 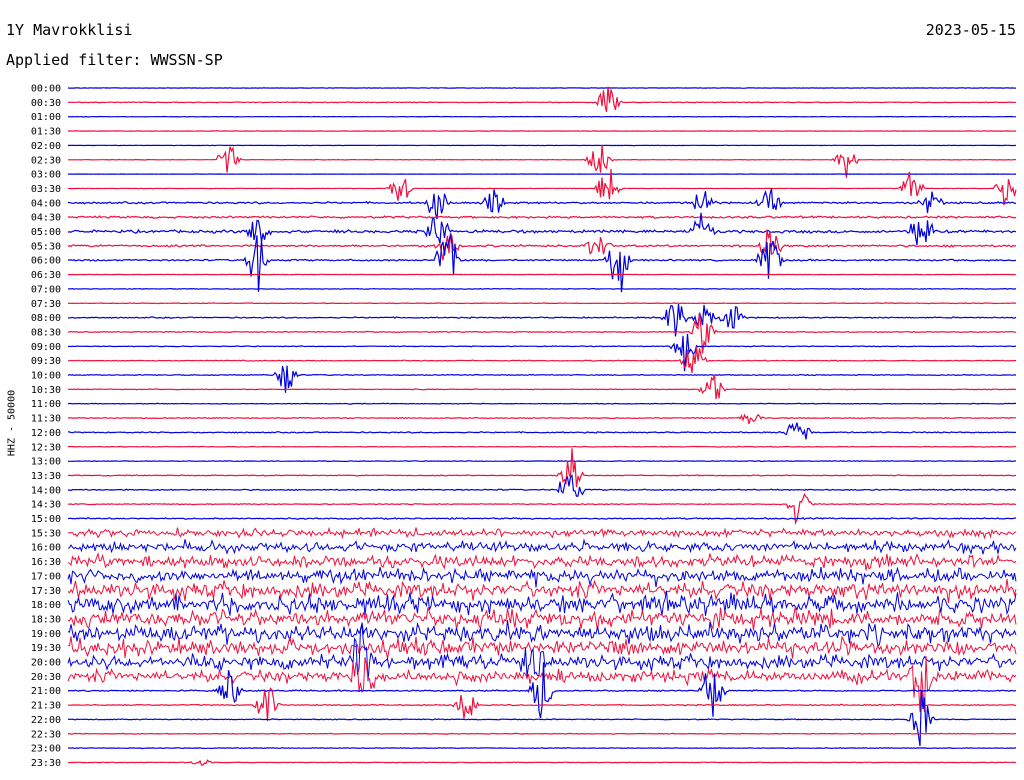 What do you see at coordinates (46, 146) in the screenshot?
I see `row-time-label: 02:00` at bounding box center [46, 146].